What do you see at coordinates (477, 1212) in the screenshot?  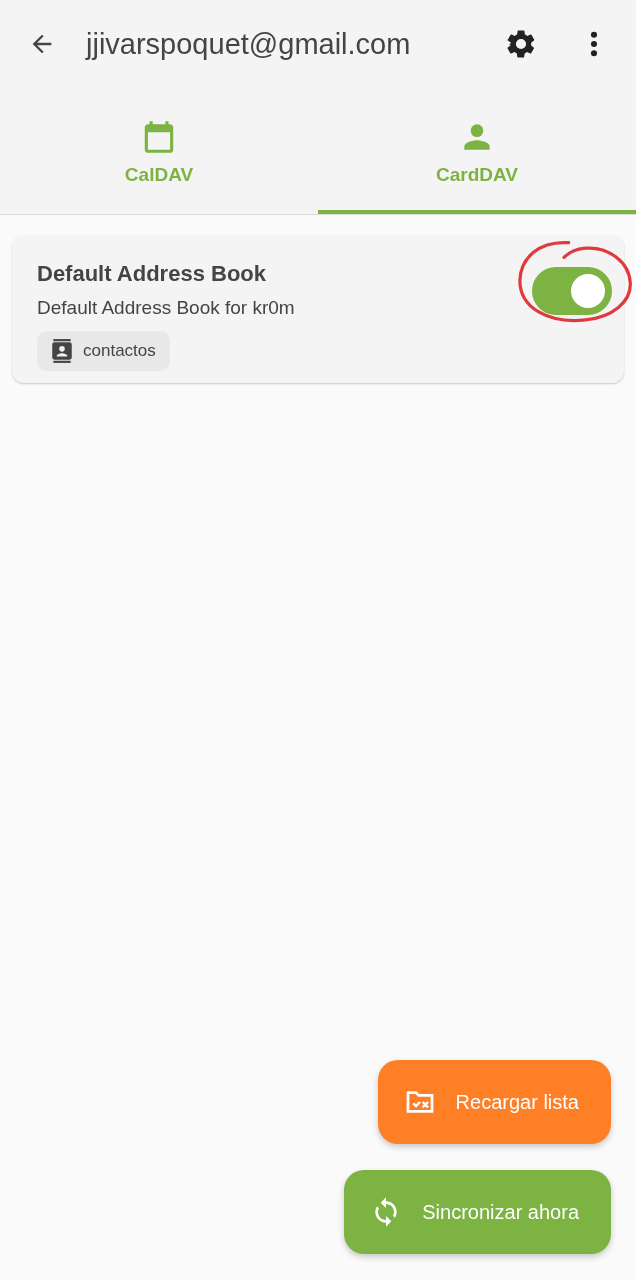 I see `sync-now-button: Sincronizar ahora` at bounding box center [477, 1212].